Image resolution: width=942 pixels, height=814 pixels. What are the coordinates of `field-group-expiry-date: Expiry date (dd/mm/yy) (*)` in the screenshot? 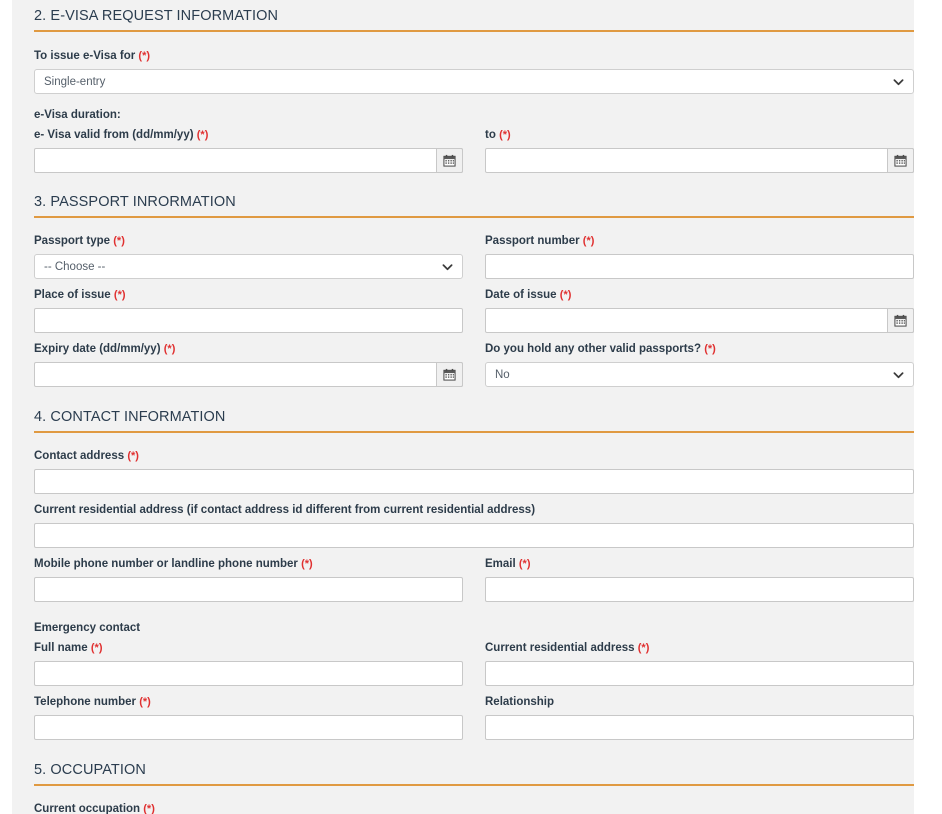 It's located at (248, 364).